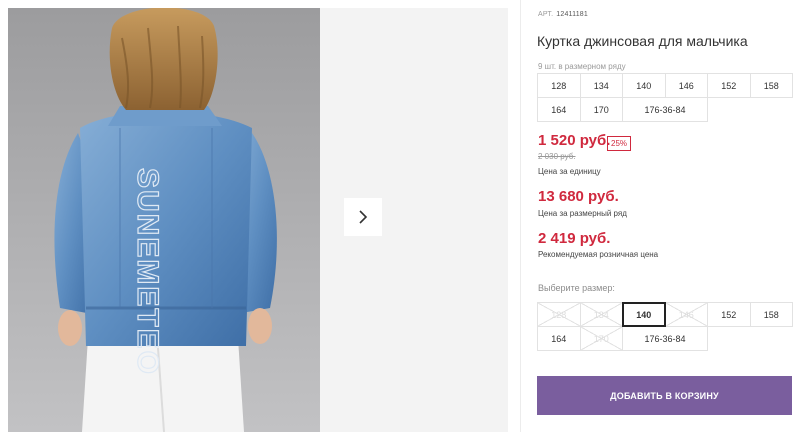 The image size is (800, 432). I want to click on size-option-disabled: 170, so click(601, 338).